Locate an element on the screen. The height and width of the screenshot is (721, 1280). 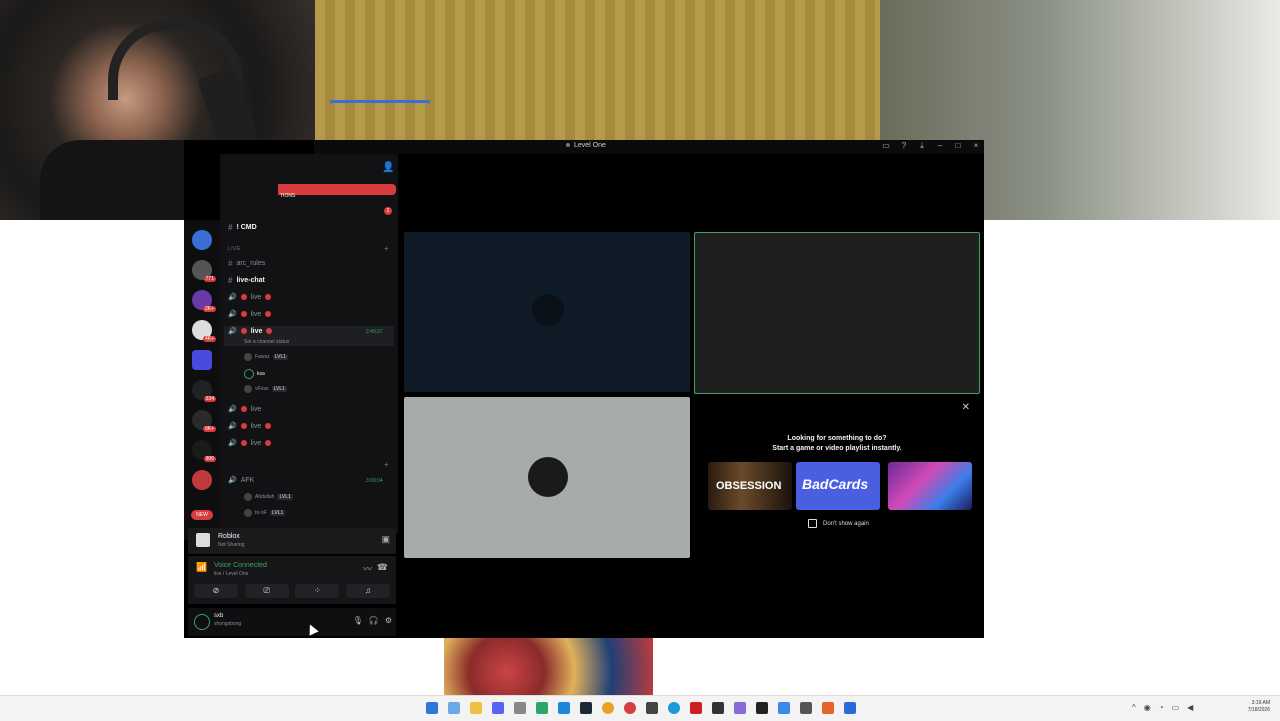
minimize-icon: – is located at coordinates (940, 146).